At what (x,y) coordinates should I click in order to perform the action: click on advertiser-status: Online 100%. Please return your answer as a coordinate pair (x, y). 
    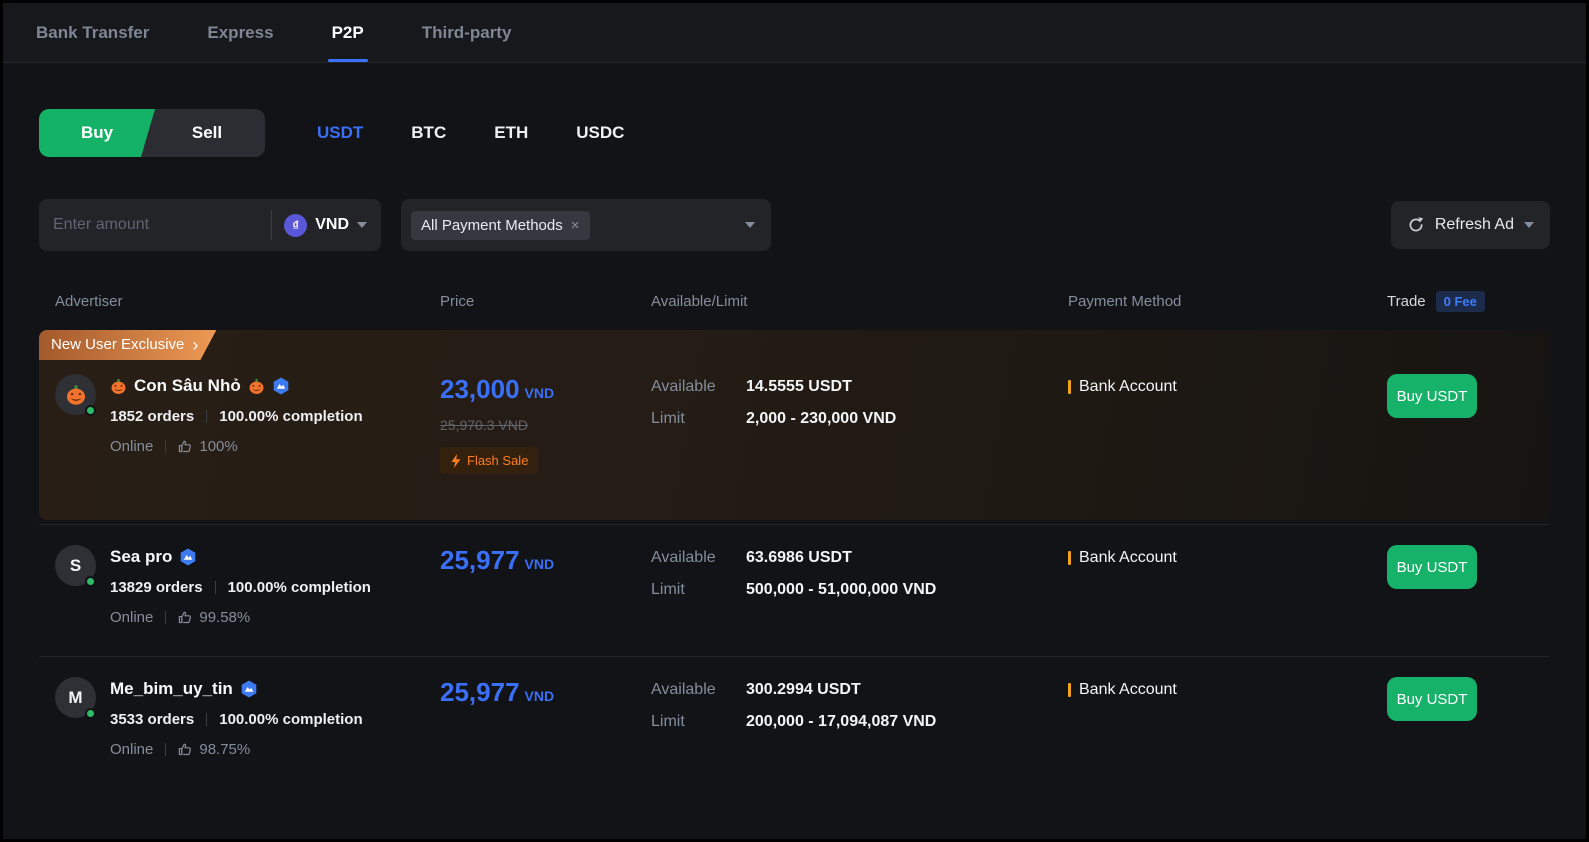
    Looking at the image, I should click on (236, 446).